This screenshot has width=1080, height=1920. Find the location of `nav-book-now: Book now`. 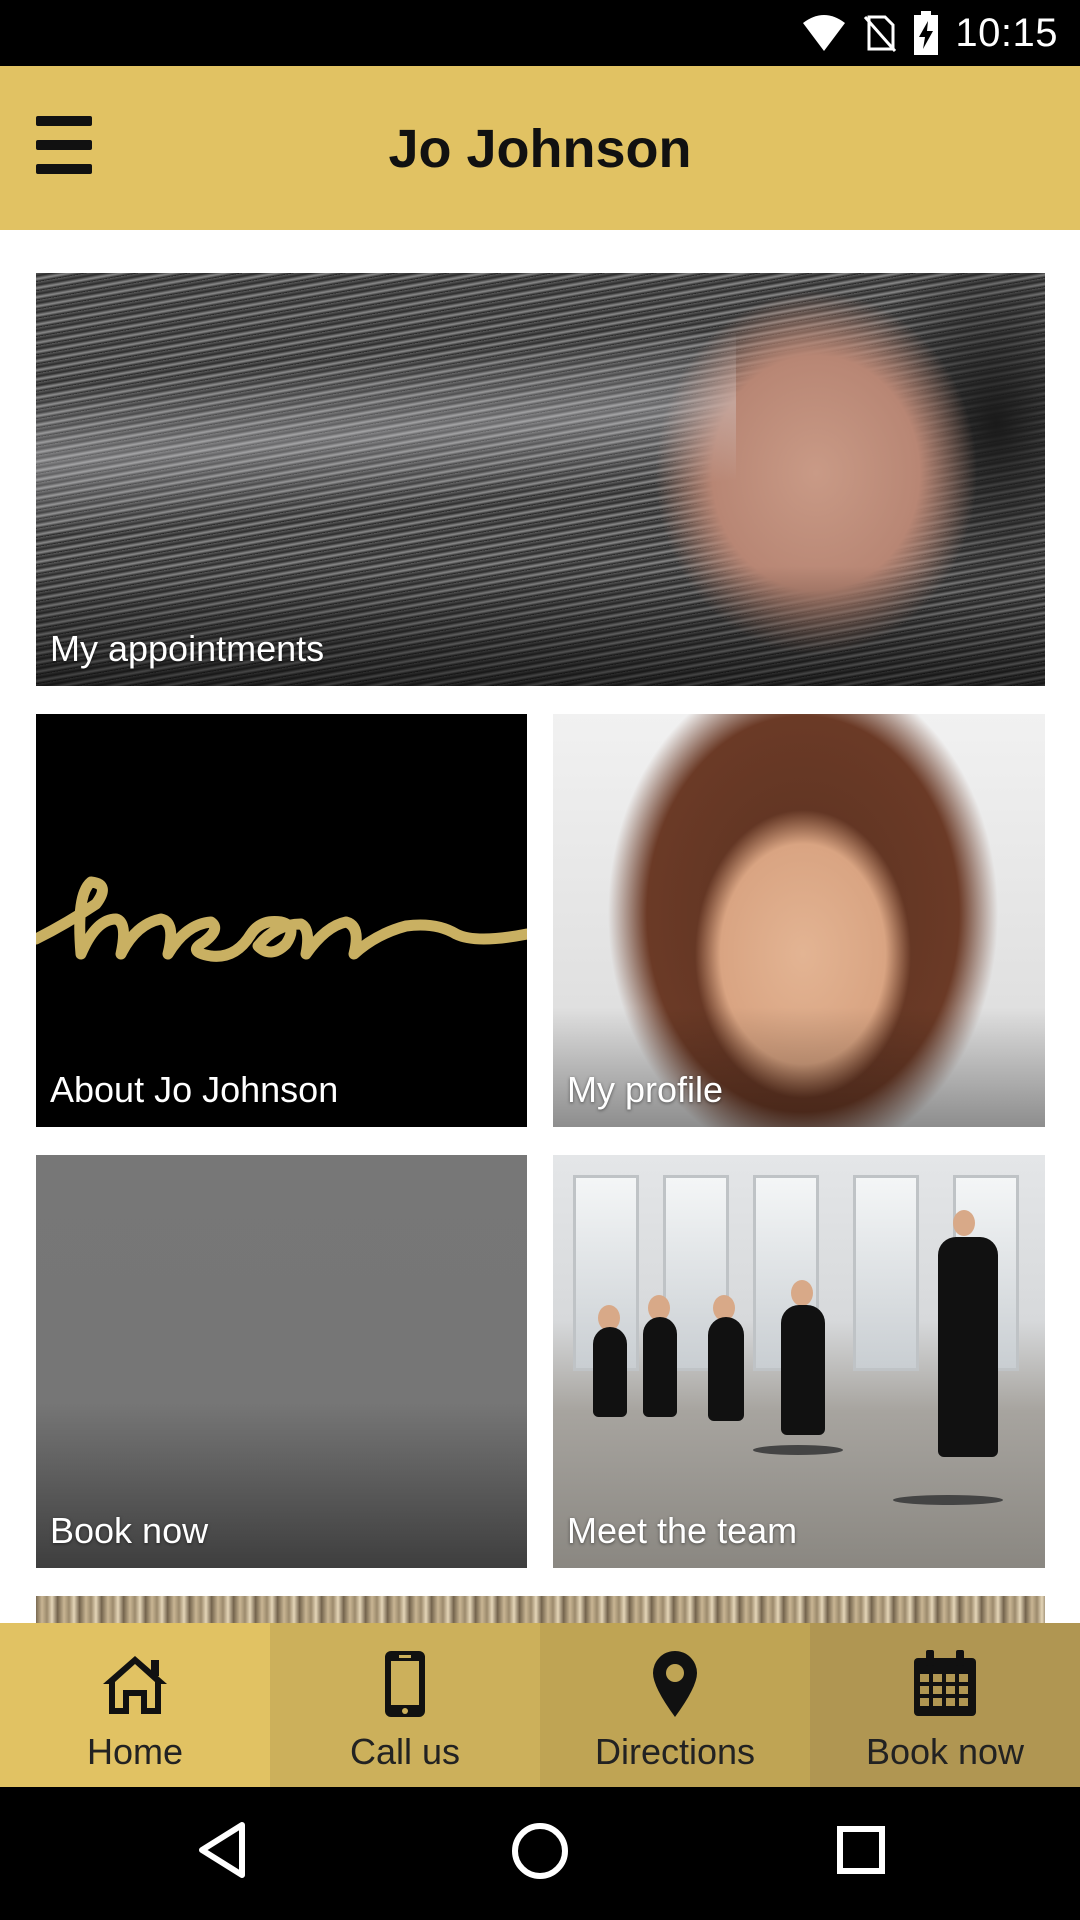

nav-book-now: Book now is located at coordinates (945, 1705).